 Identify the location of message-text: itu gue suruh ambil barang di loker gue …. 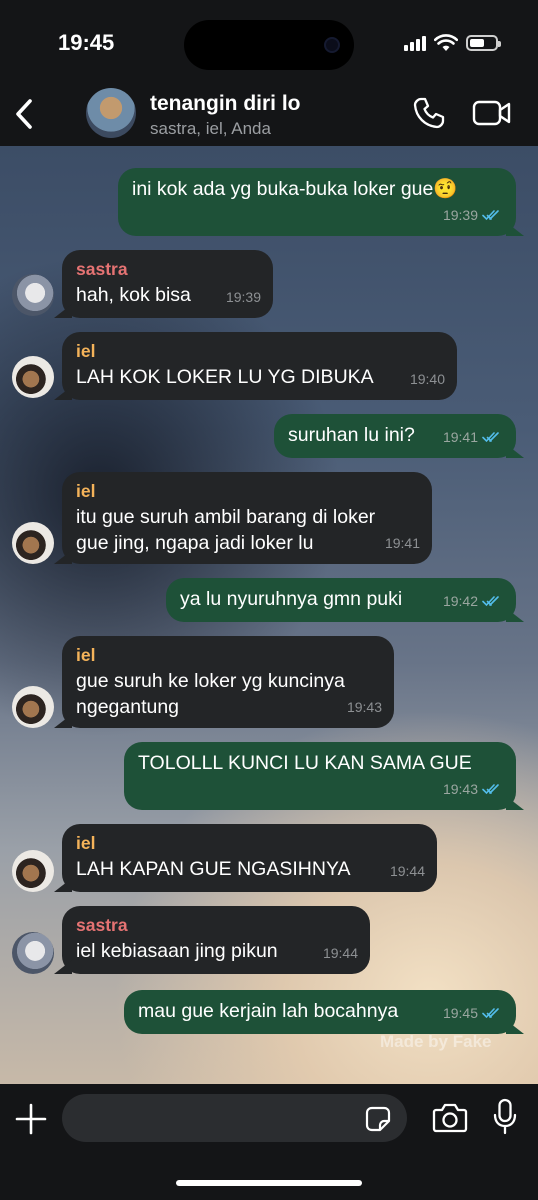
(226, 530).